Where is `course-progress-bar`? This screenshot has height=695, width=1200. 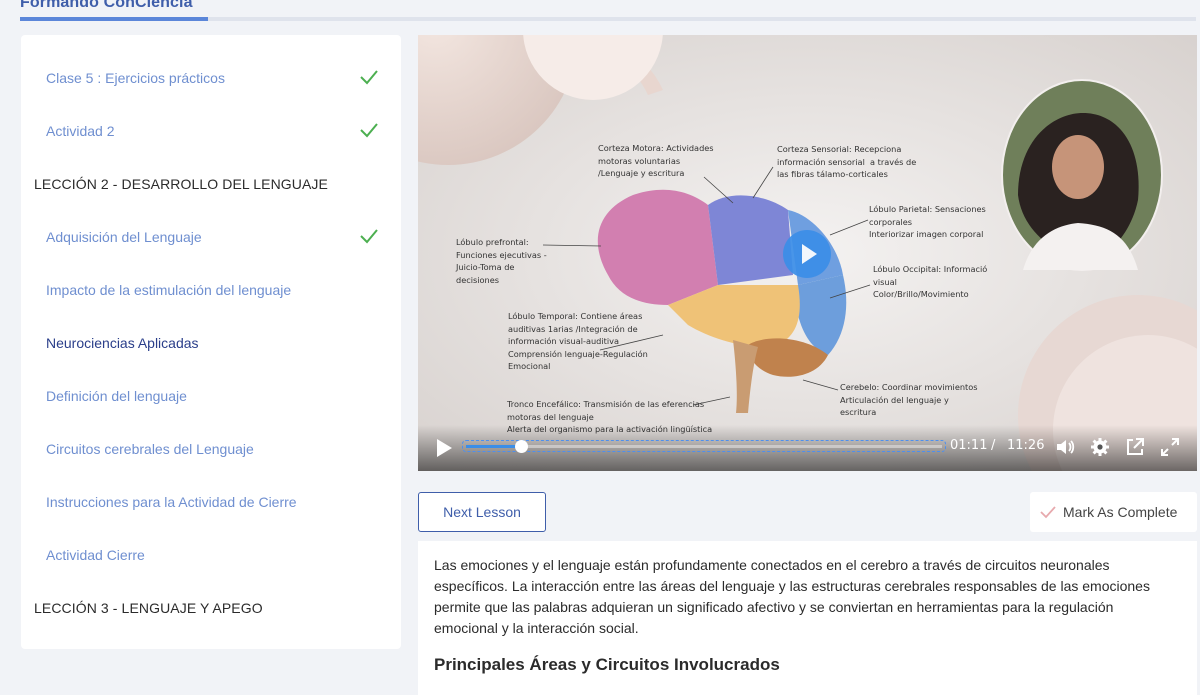 course-progress-bar is located at coordinates (608, 19).